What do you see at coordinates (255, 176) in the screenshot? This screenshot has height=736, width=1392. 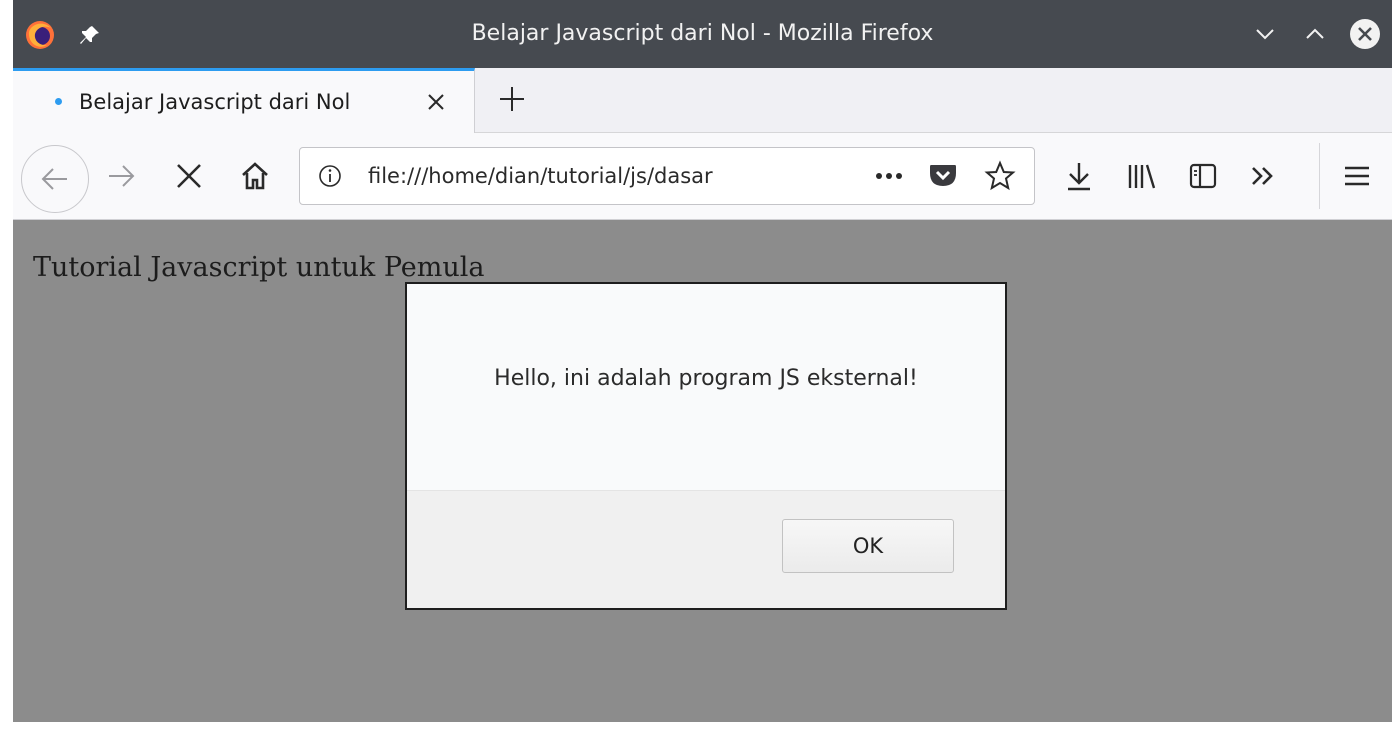 I see `home-icon` at bounding box center [255, 176].